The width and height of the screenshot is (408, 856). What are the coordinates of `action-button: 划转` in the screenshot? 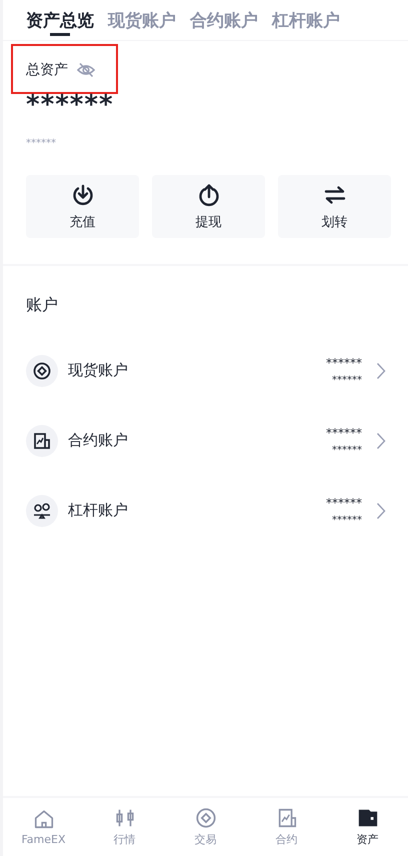 It's located at (334, 206).